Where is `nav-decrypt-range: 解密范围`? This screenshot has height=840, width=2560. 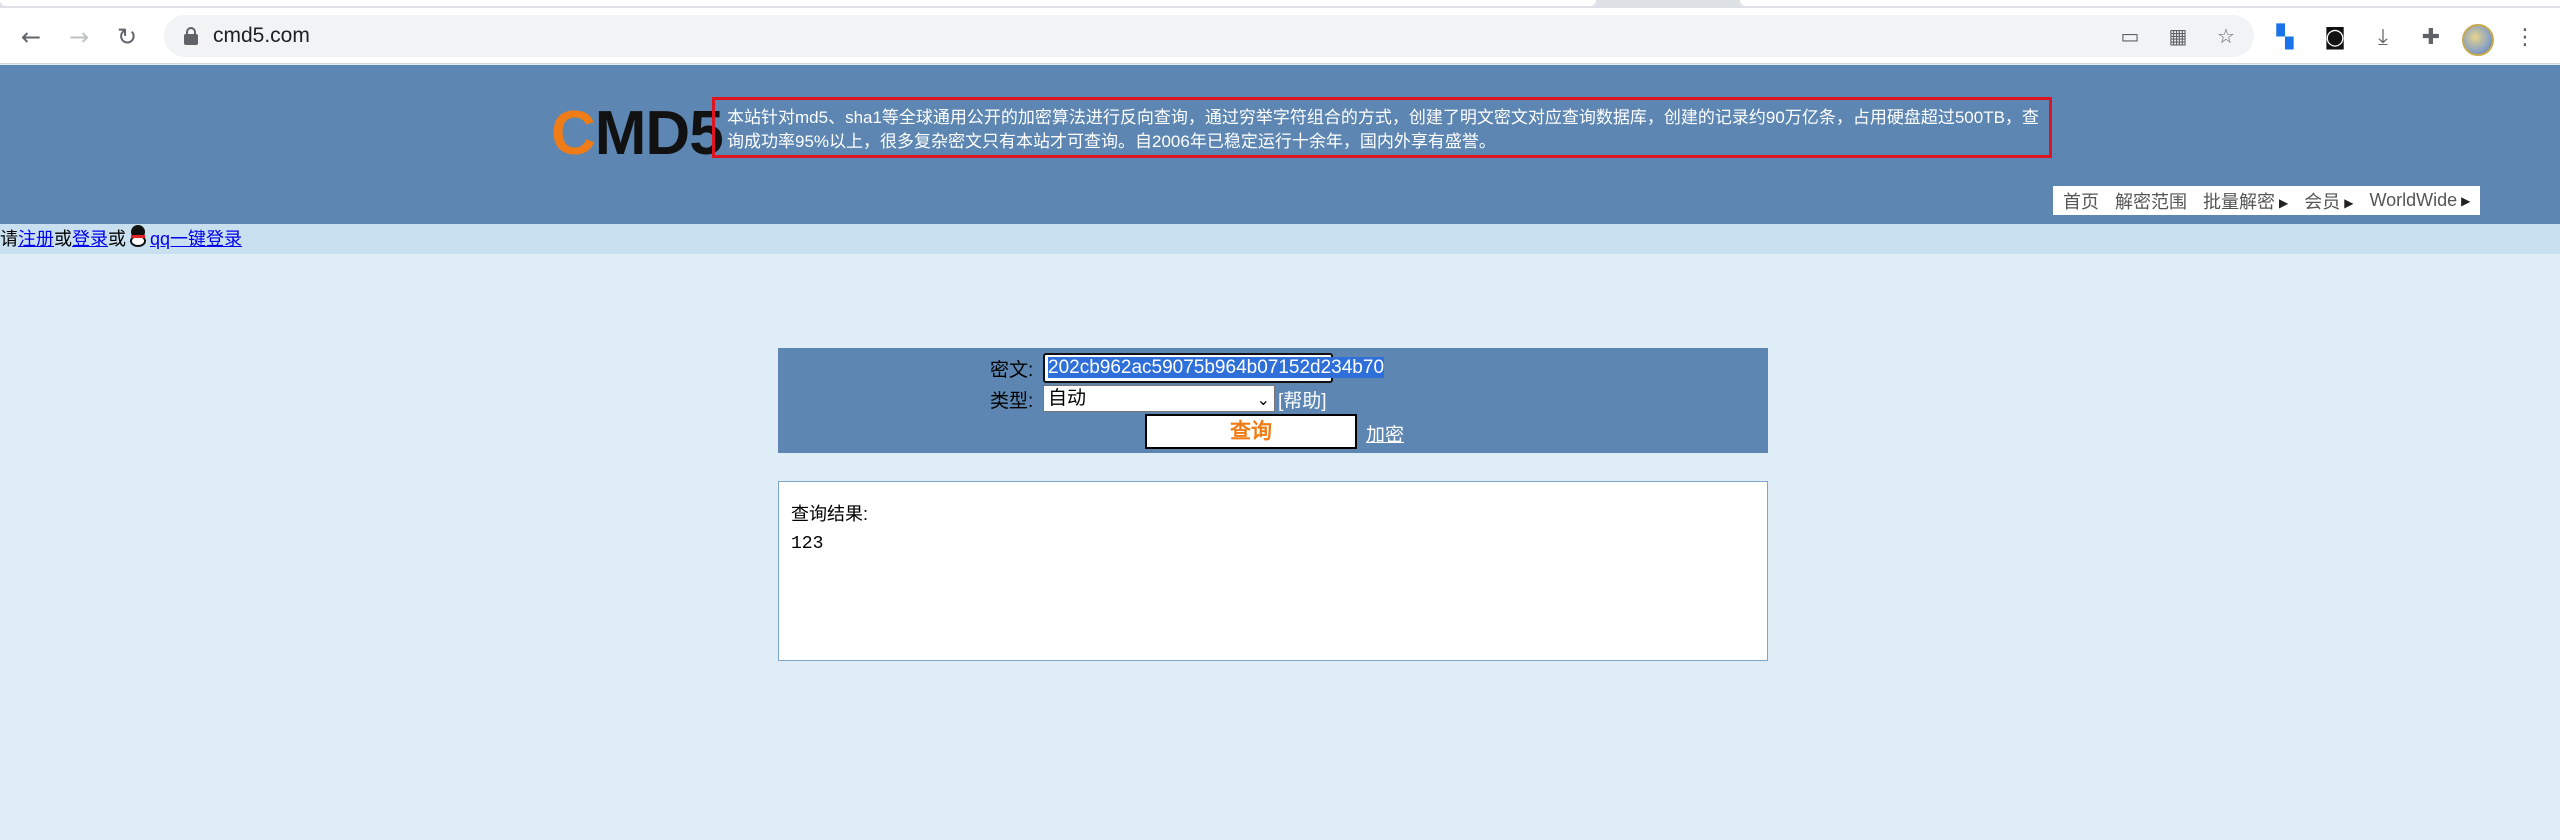
nav-decrypt-range: 解密范围 is located at coordinates (2151, 201).